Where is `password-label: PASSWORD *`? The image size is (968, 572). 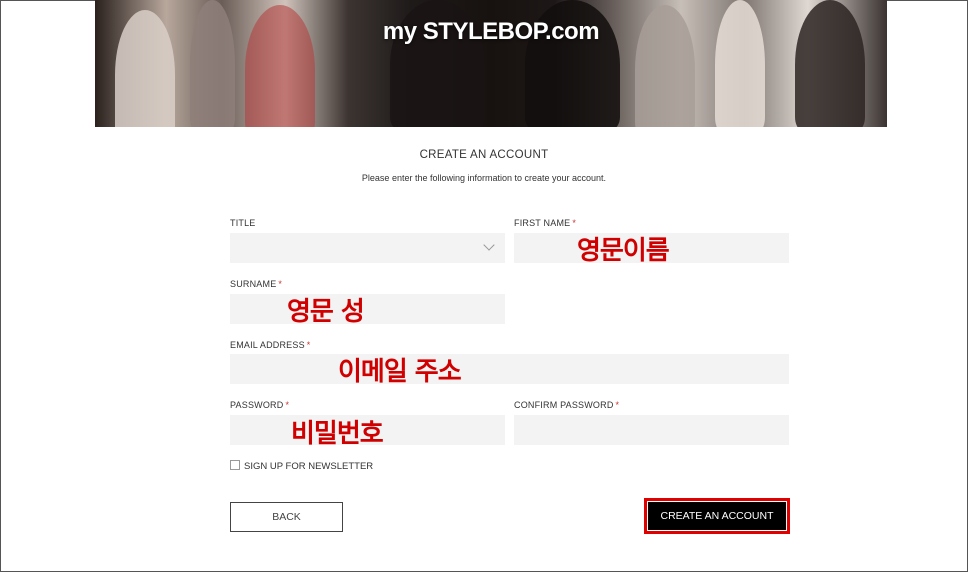 password-label: PASSWORD * is located at coordinates (260, 405).